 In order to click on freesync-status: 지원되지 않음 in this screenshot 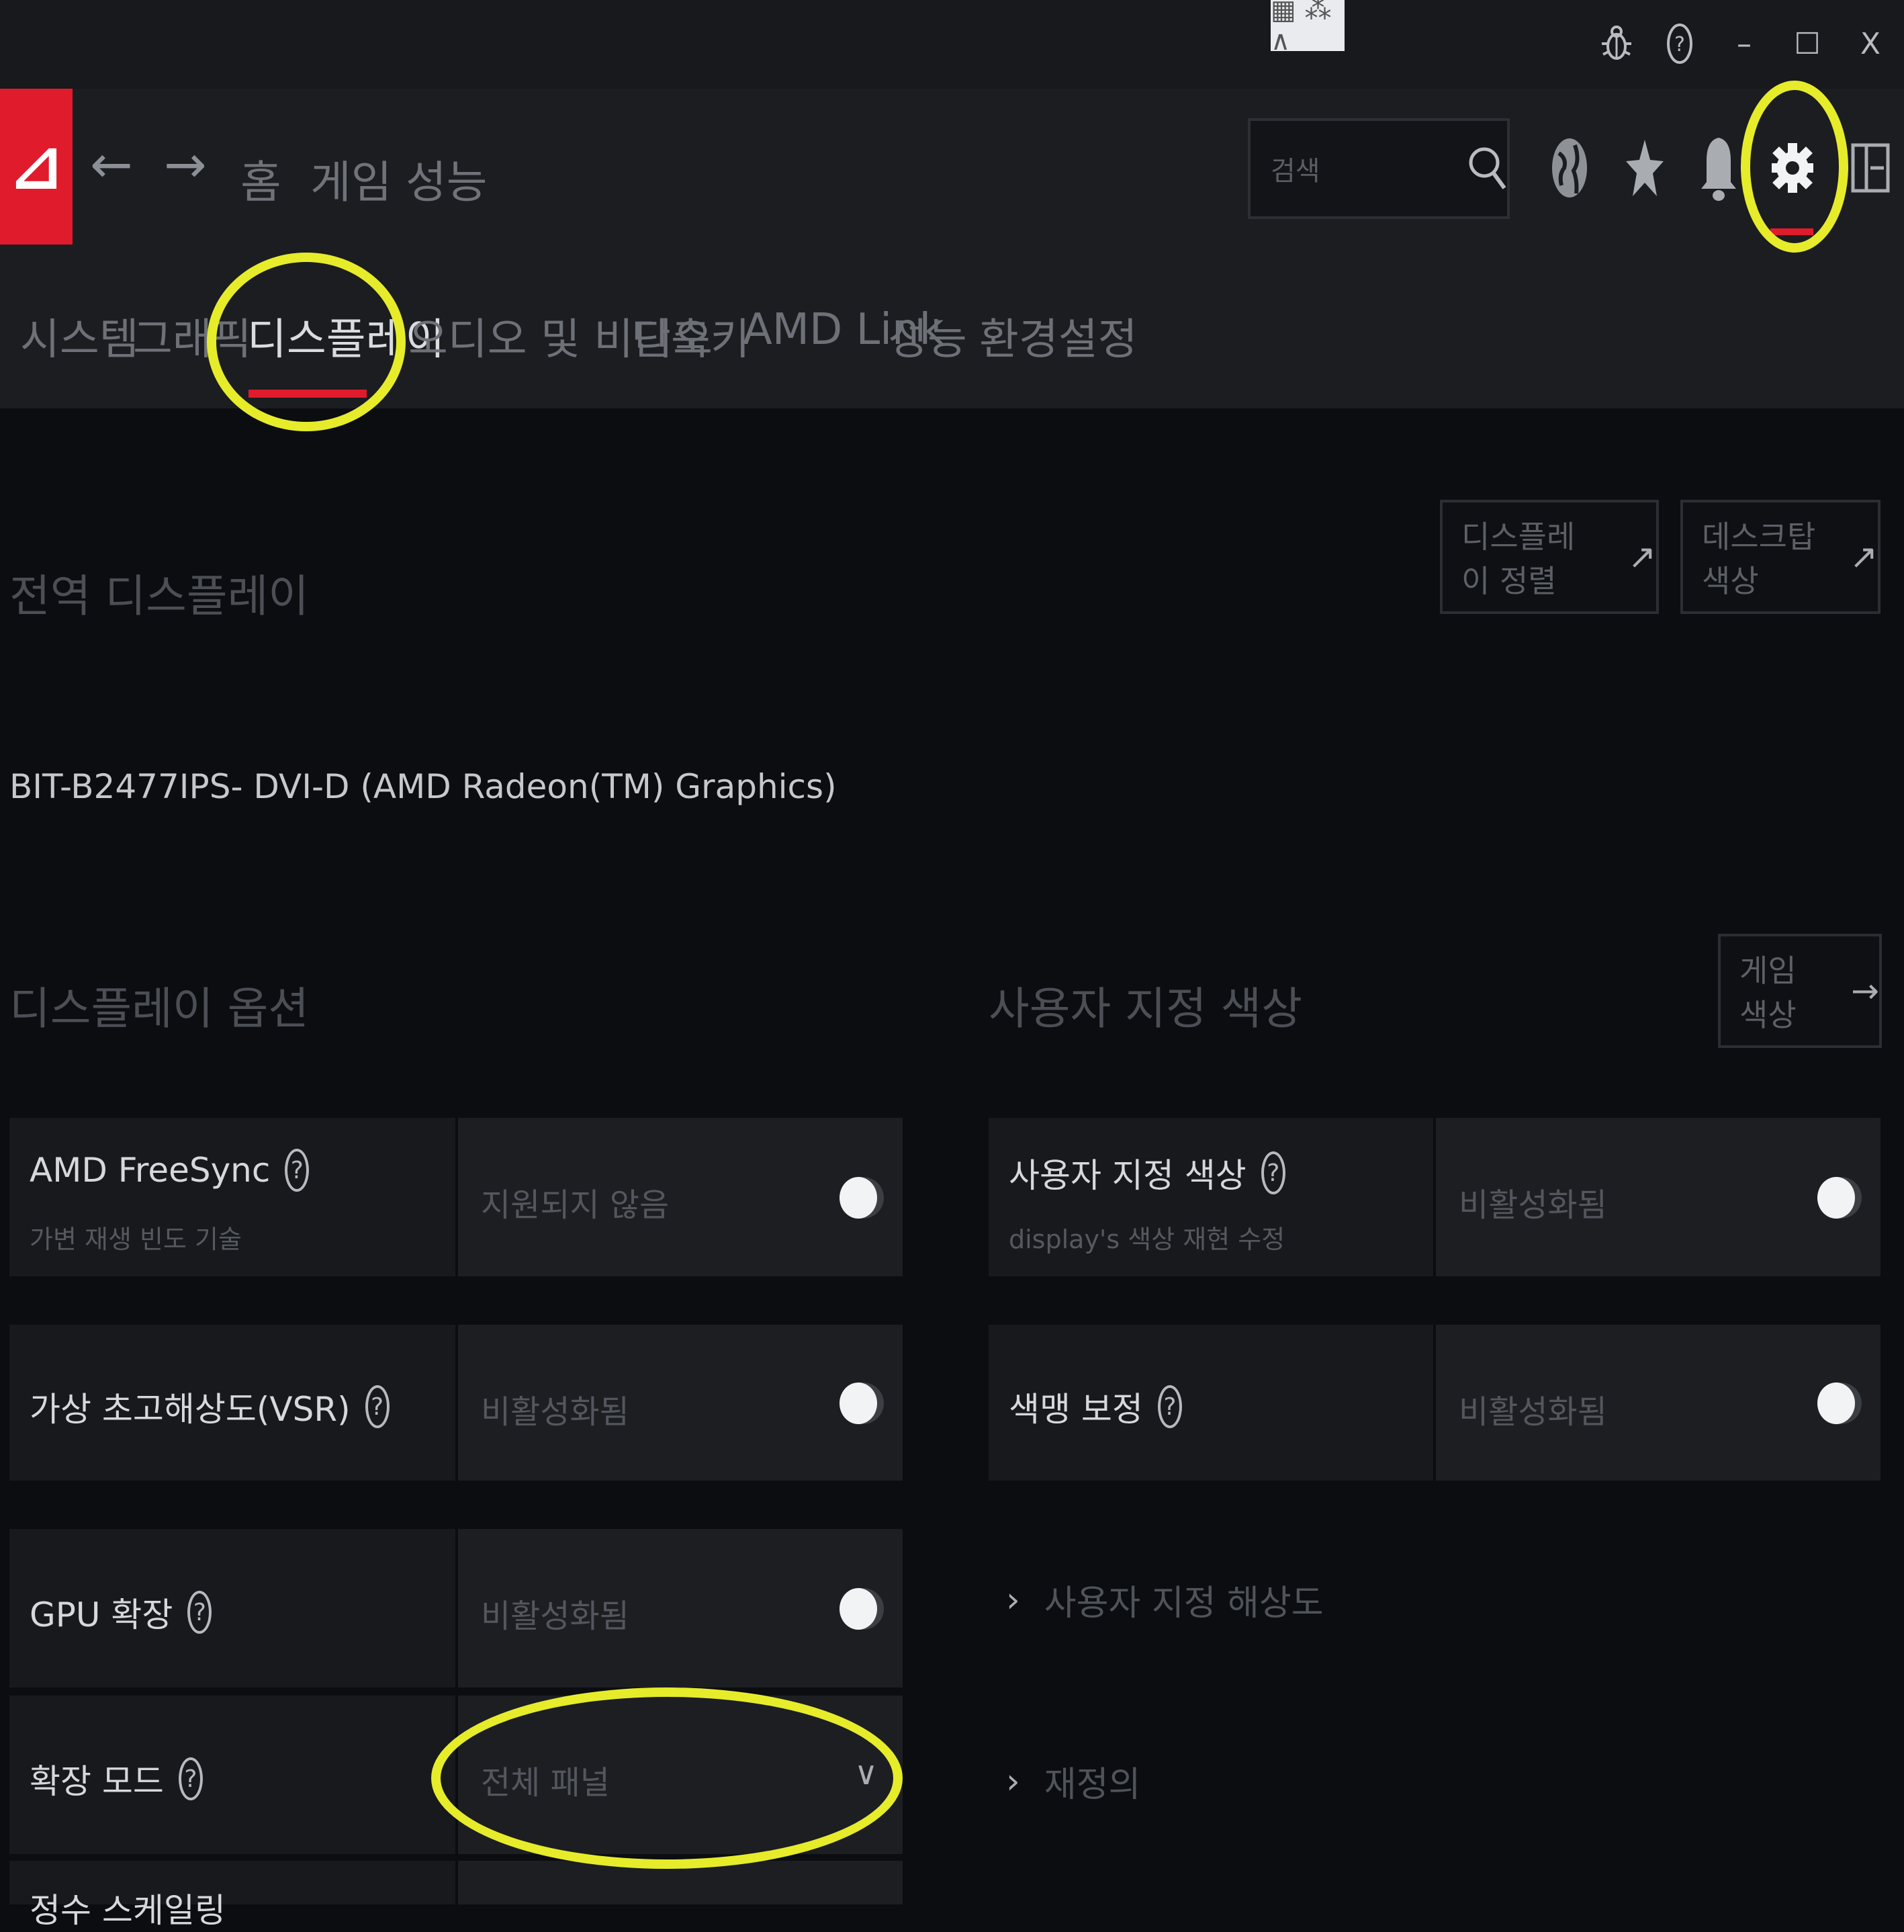, I will do `click(575, 1205)`.